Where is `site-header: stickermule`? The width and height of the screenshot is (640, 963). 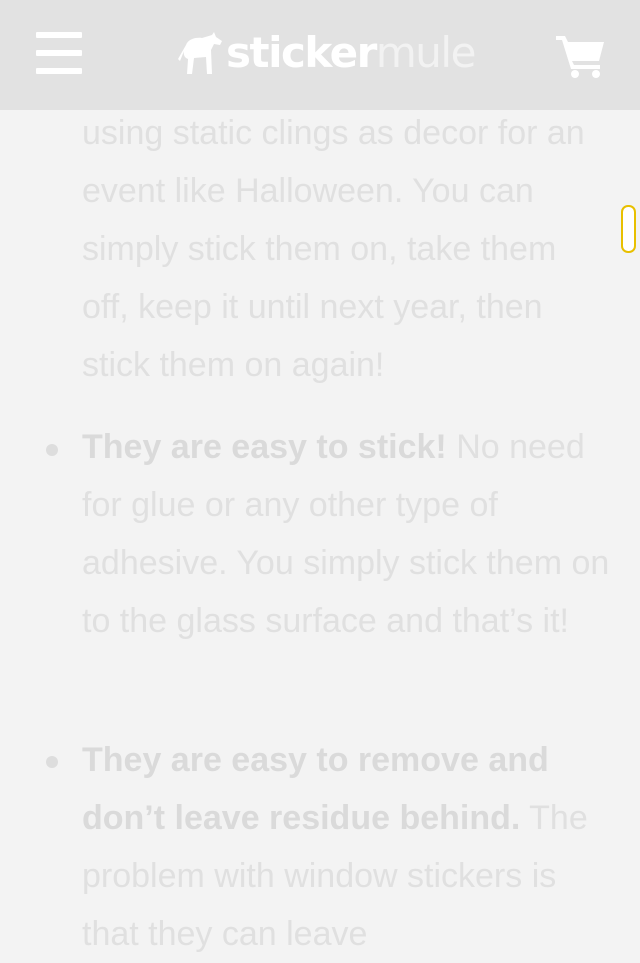 site-header: stickermule is located at coordinates (320, 55).